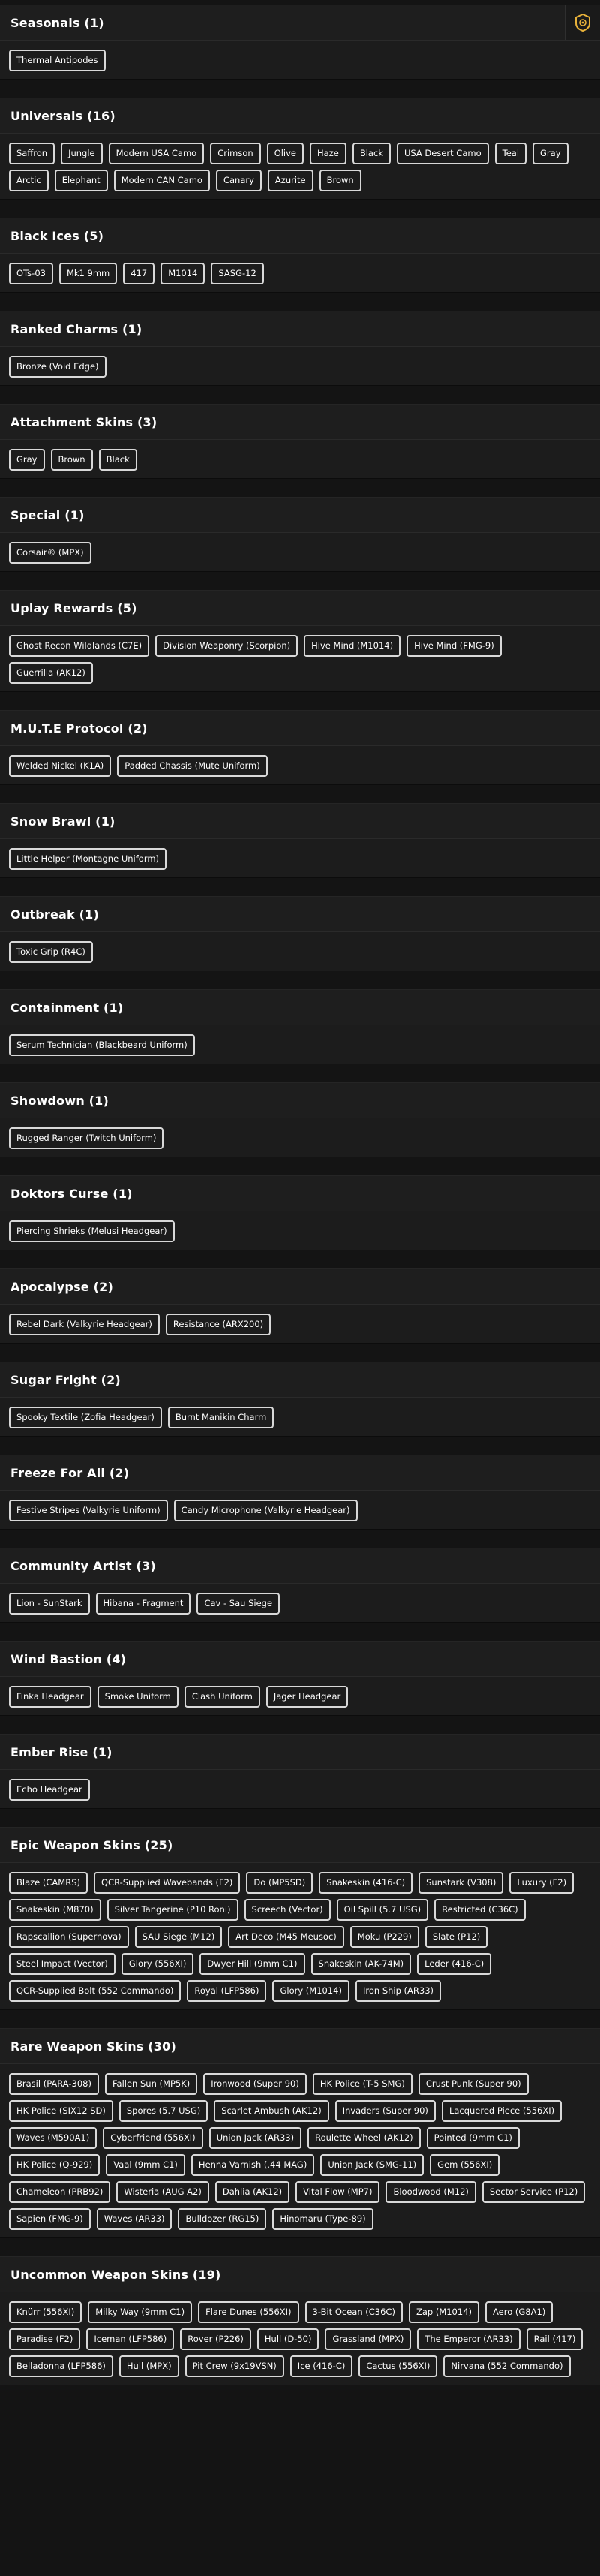 The image size is (600, 2576). I want to click on item-chip: Clash Uniform, so click(222, 1697).